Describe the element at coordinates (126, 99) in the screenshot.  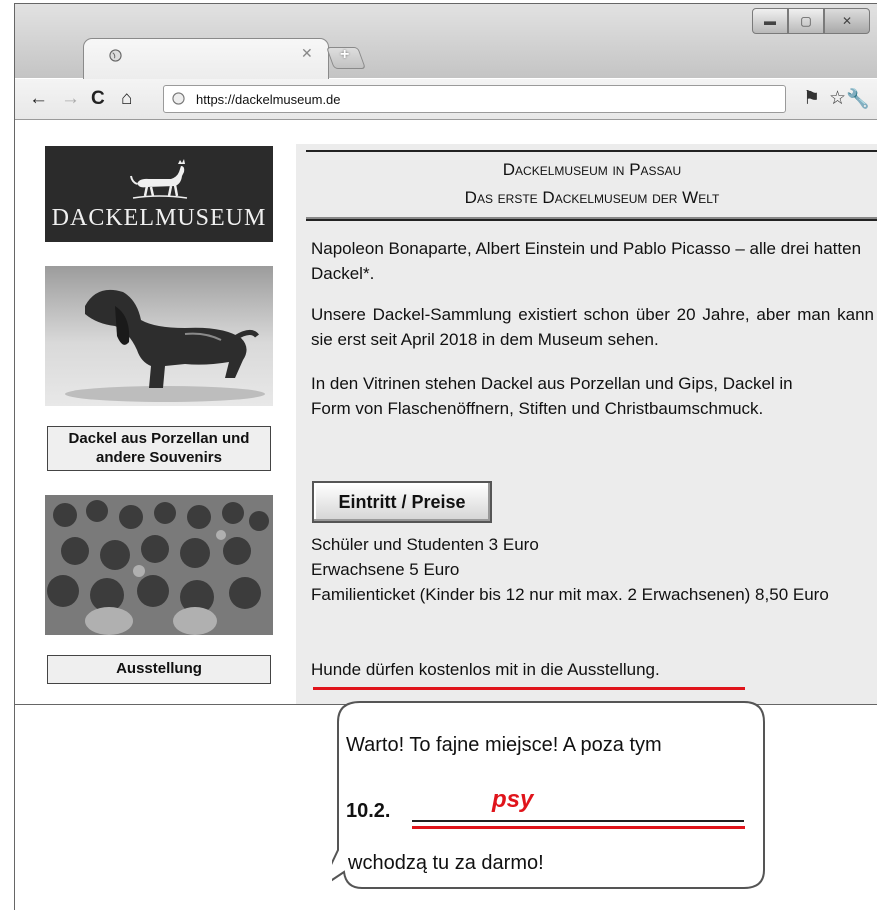
I see `home-icon: ⌂` at that location.